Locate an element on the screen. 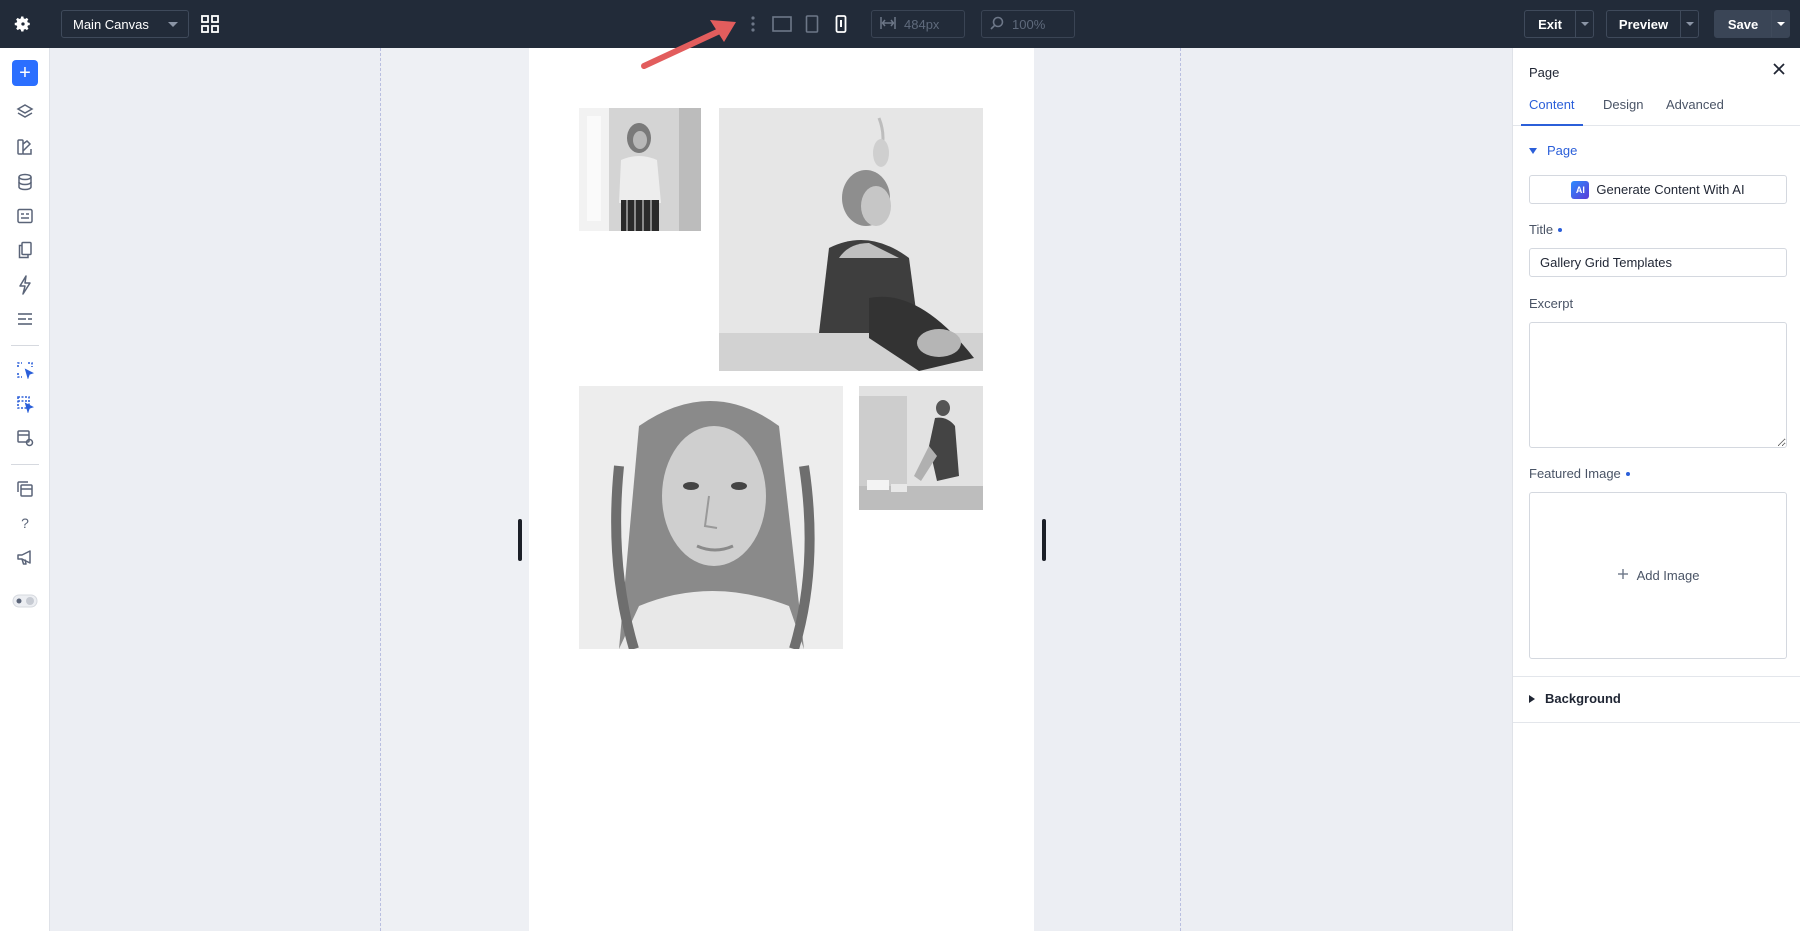 The width and height of the screenshot is (1800, 931). resize-handle-left is located at coordinates (520, 540).